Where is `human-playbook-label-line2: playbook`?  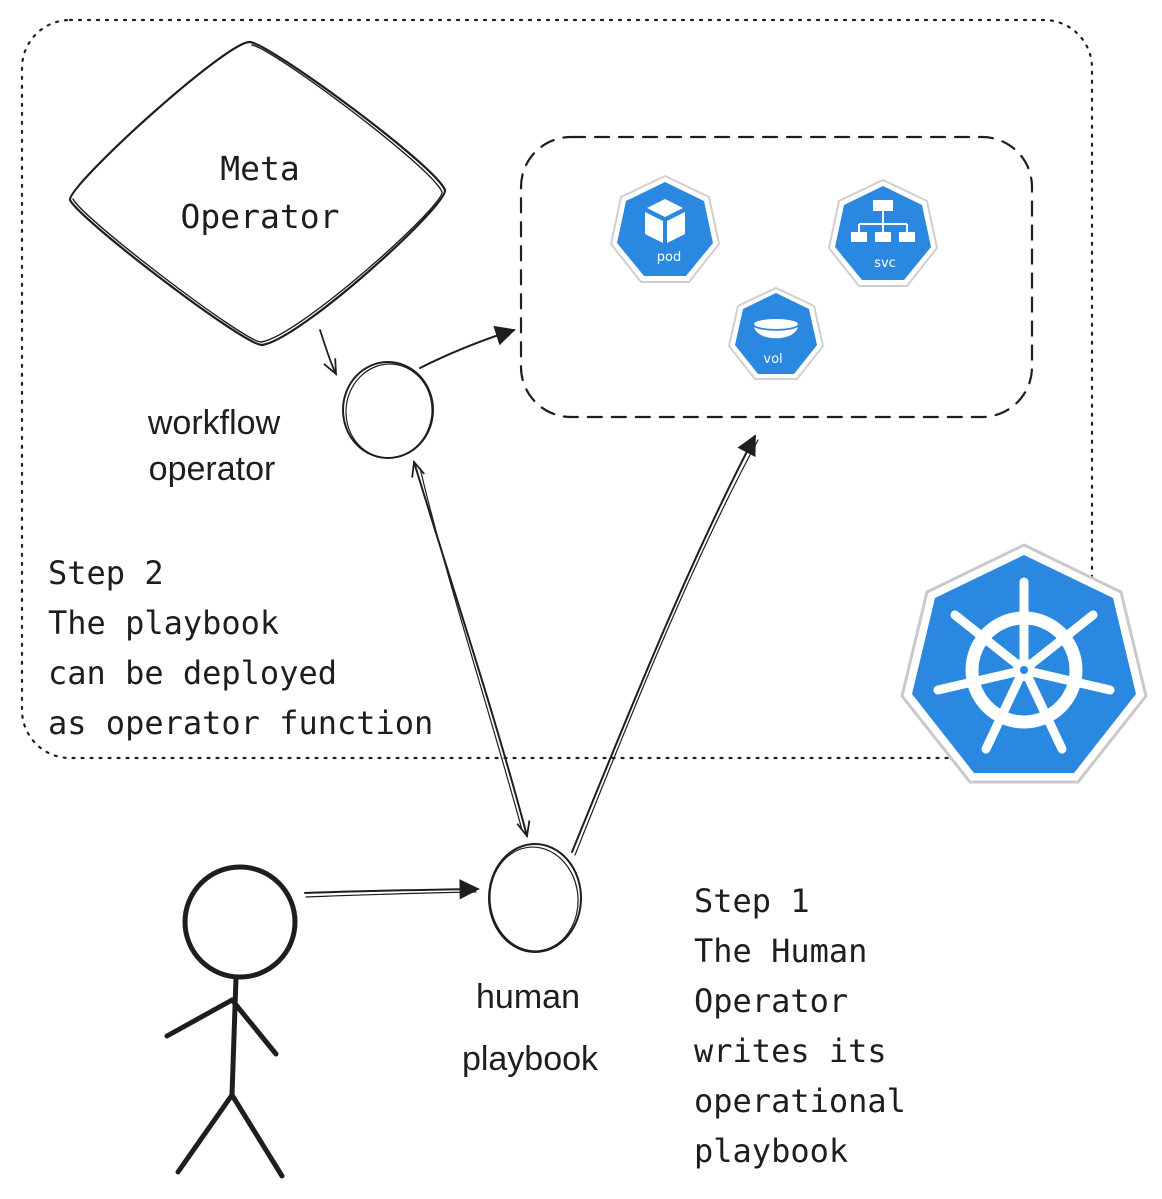
human-playbook-label-line2: playbook is located at coordinates (530, 1059).